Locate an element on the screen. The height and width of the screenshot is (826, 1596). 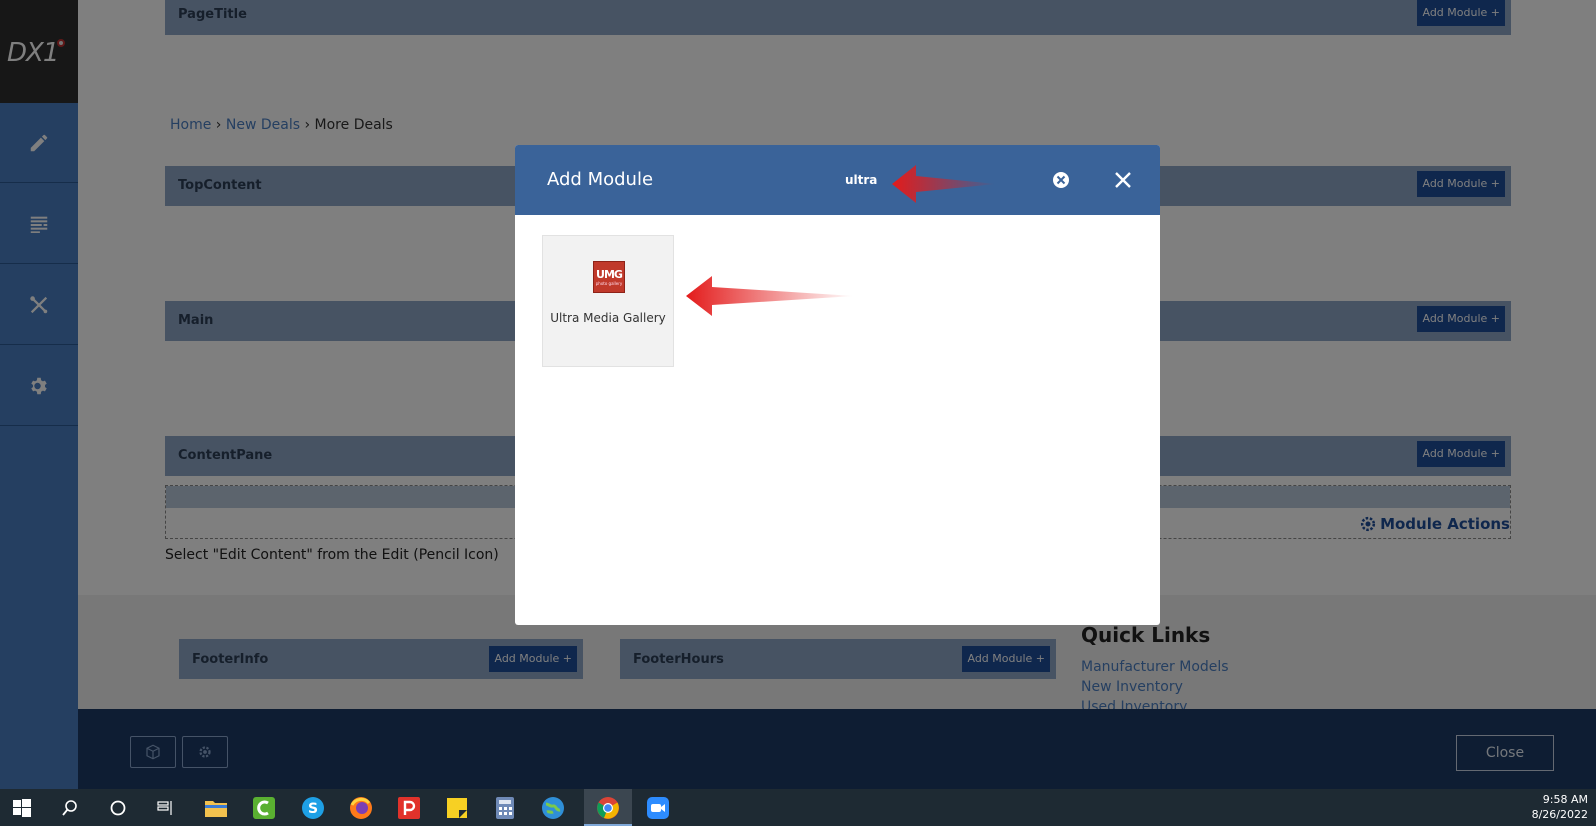
start-icon is located at coordinates (22, 808).